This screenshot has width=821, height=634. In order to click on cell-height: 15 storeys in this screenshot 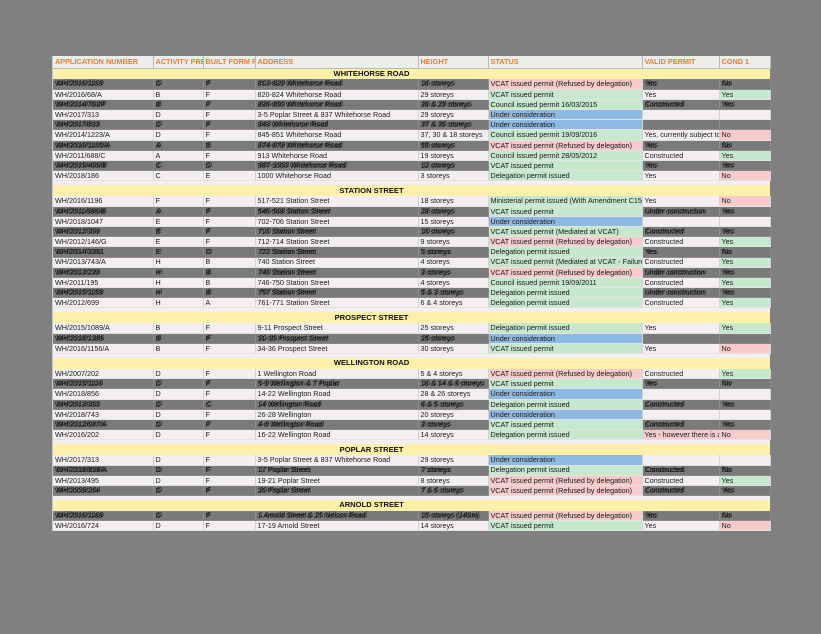, I will do `click(453, 221)`.